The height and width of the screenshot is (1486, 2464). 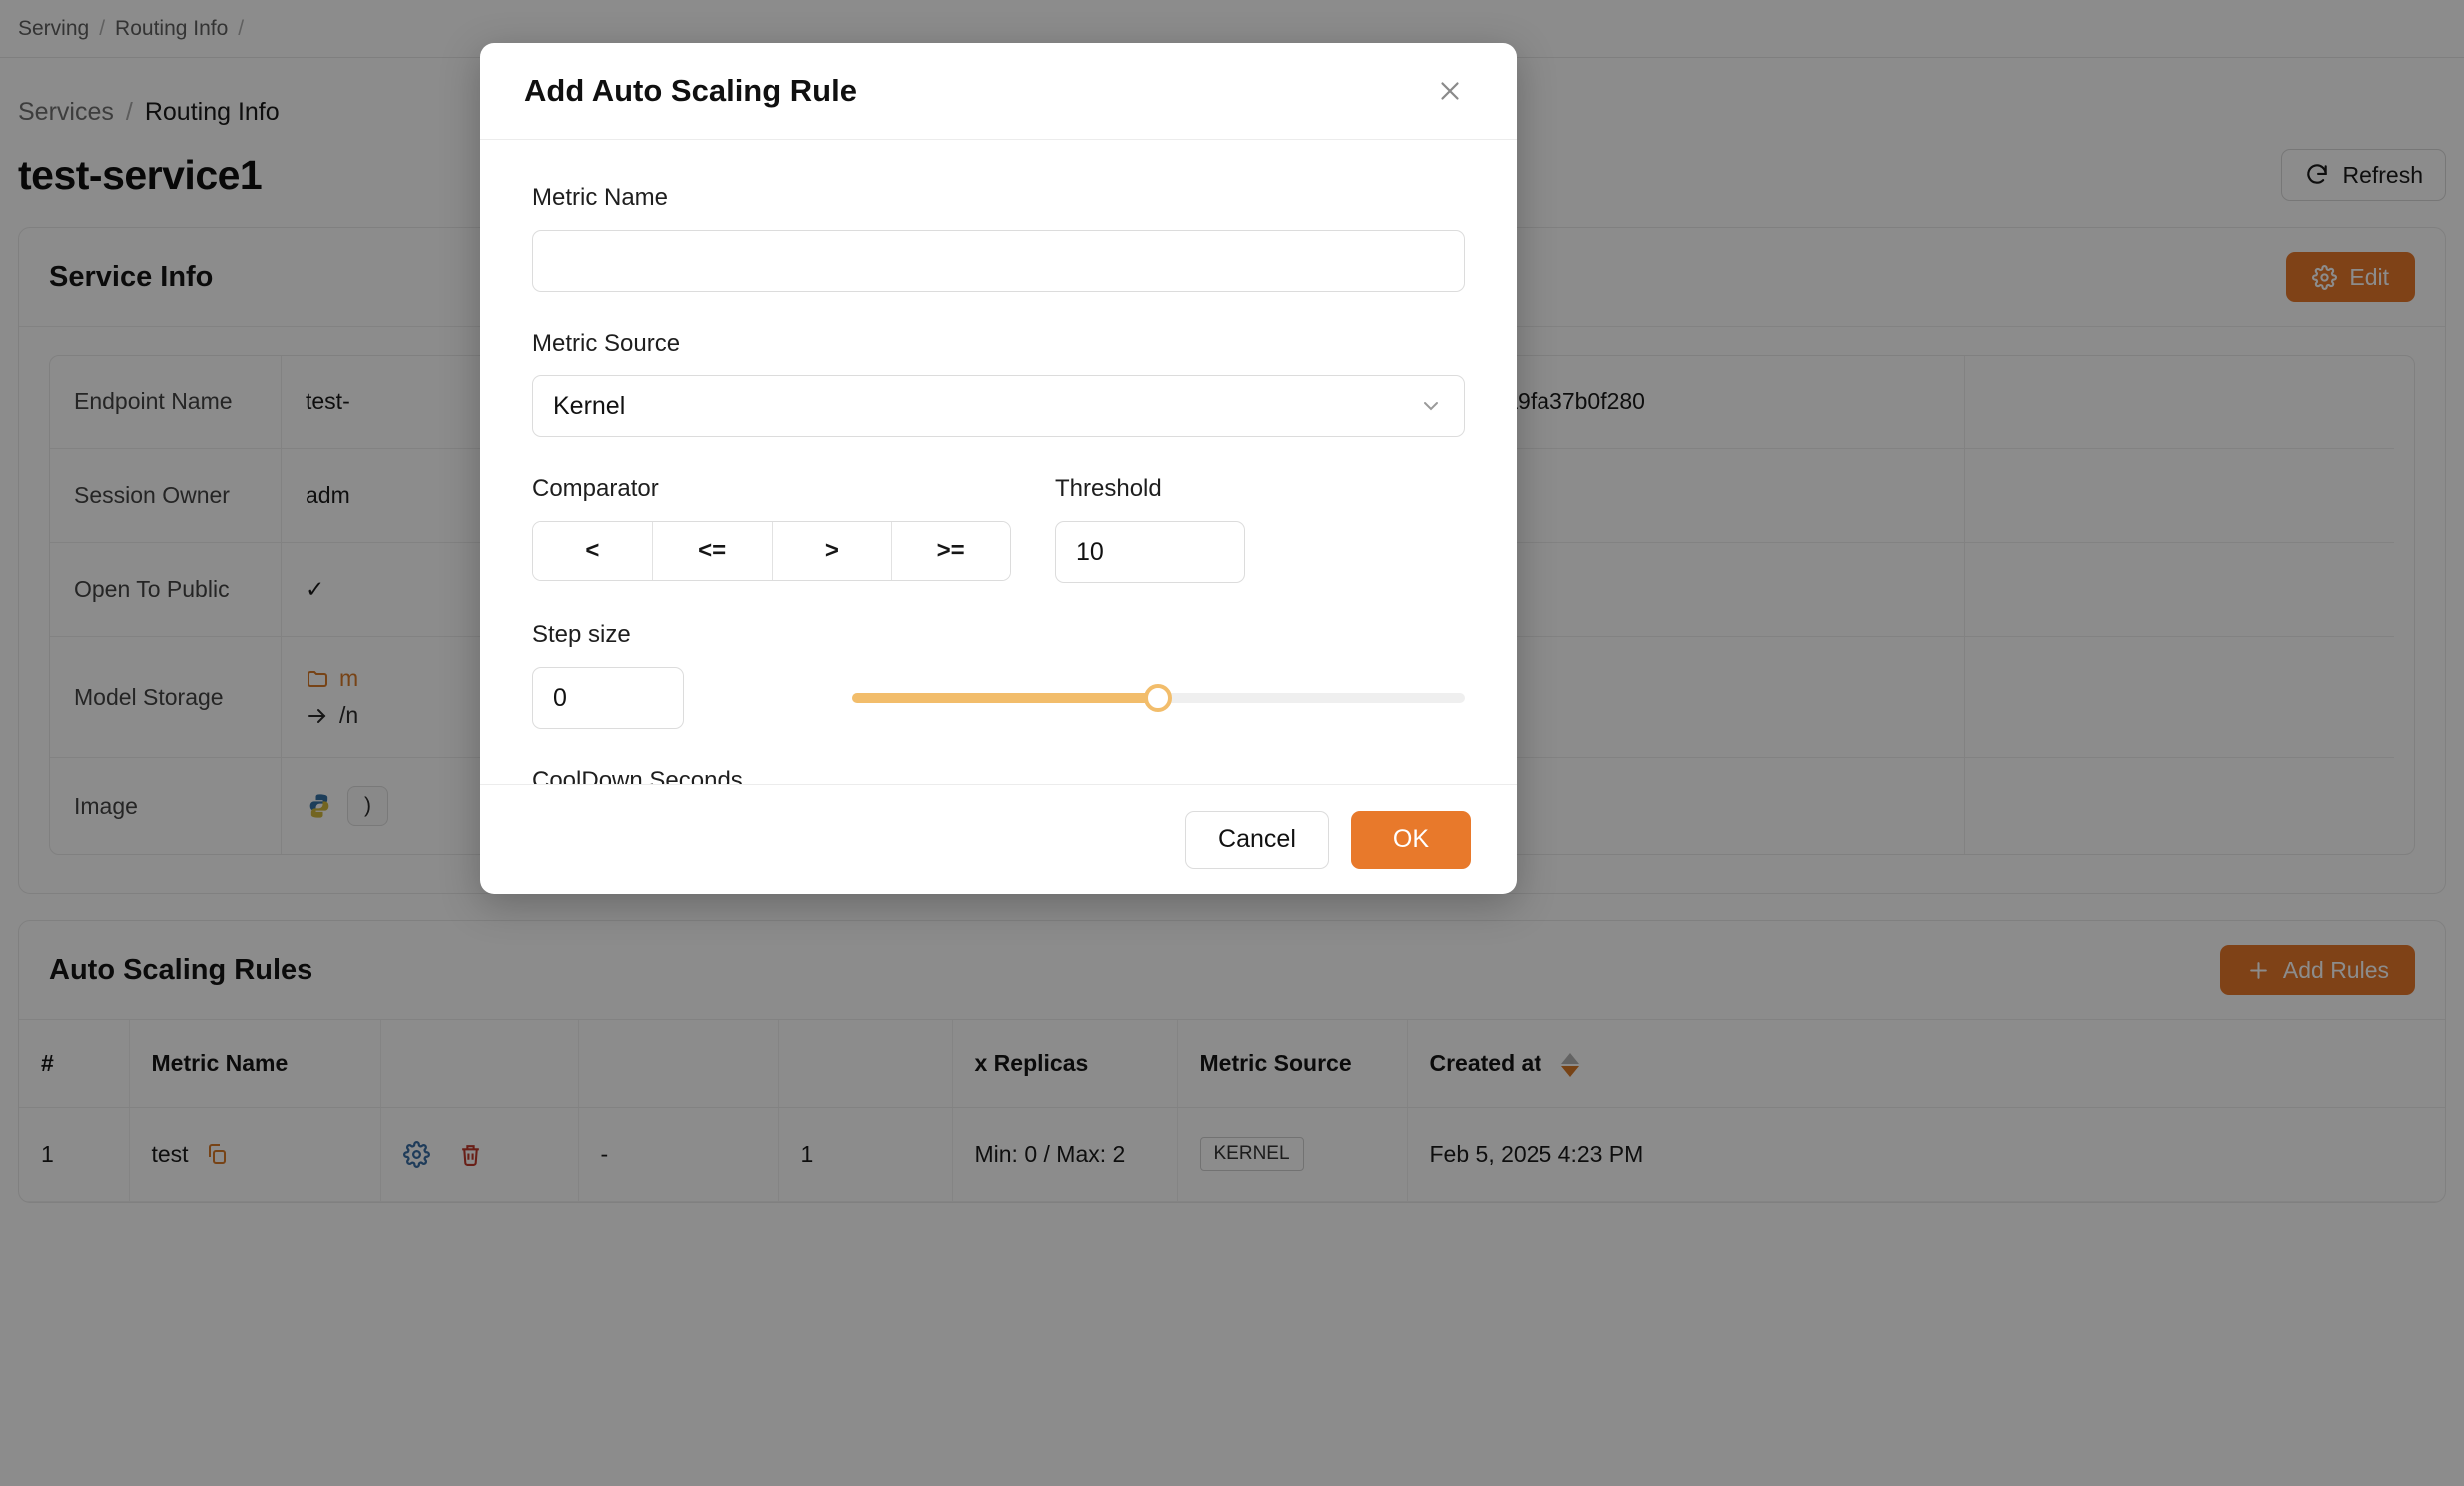 What do you see at coordinates (606, 343) in the screenshot?
I see `metric-source-label: Metric Source` at bounding box center [606, 343].